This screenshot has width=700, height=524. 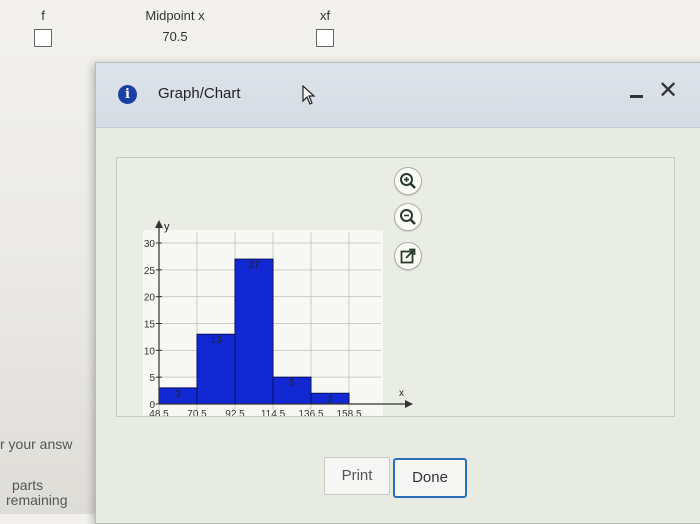 I want to click on zoom-in-button, so click(x=408, y=181).